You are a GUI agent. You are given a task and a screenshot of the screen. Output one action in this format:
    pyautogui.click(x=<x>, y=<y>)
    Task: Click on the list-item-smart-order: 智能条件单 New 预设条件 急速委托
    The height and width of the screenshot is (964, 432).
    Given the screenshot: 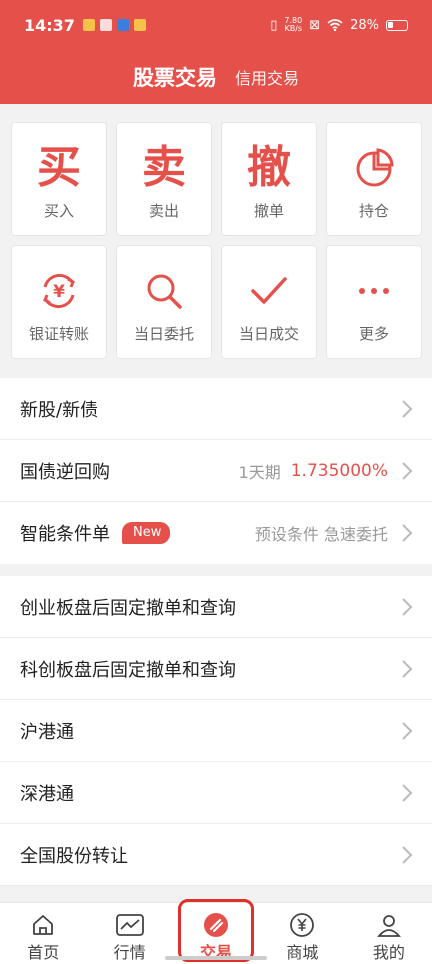 What is the action you would take?
    pyautogui.click(x=216, y=533)
    